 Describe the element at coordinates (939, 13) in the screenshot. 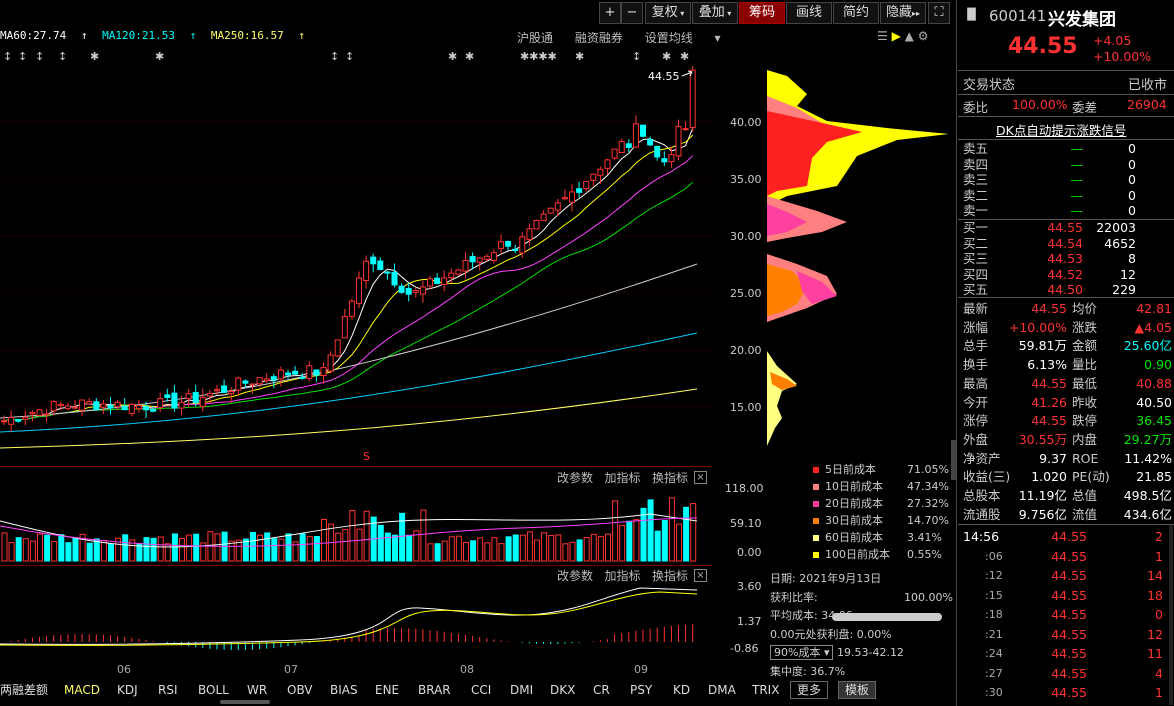

I see `fullscreen-button: ⛶` at that location.